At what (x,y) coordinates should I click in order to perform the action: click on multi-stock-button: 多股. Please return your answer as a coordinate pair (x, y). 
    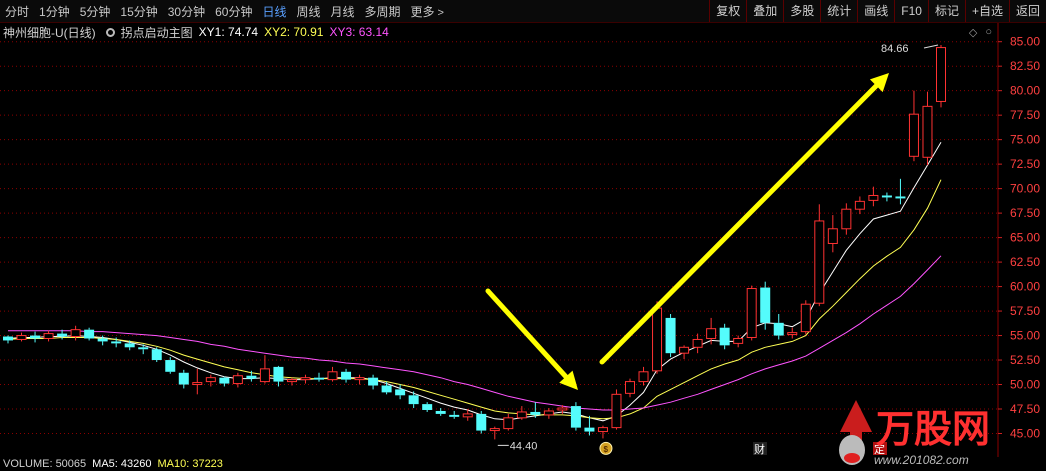
    Looking at the image, I should click on (801, 11).